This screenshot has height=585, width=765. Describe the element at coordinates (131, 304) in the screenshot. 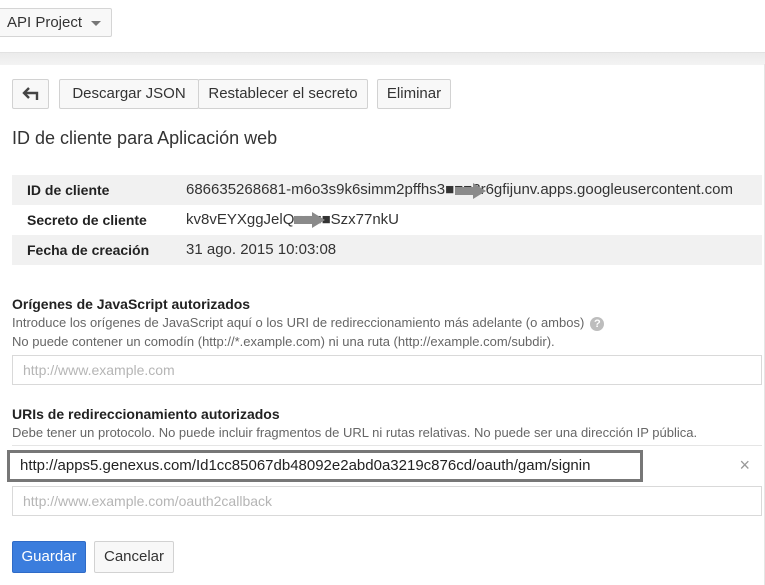

I see `js-origins-title: Orígenes de JavaScript autorizados` at that location.